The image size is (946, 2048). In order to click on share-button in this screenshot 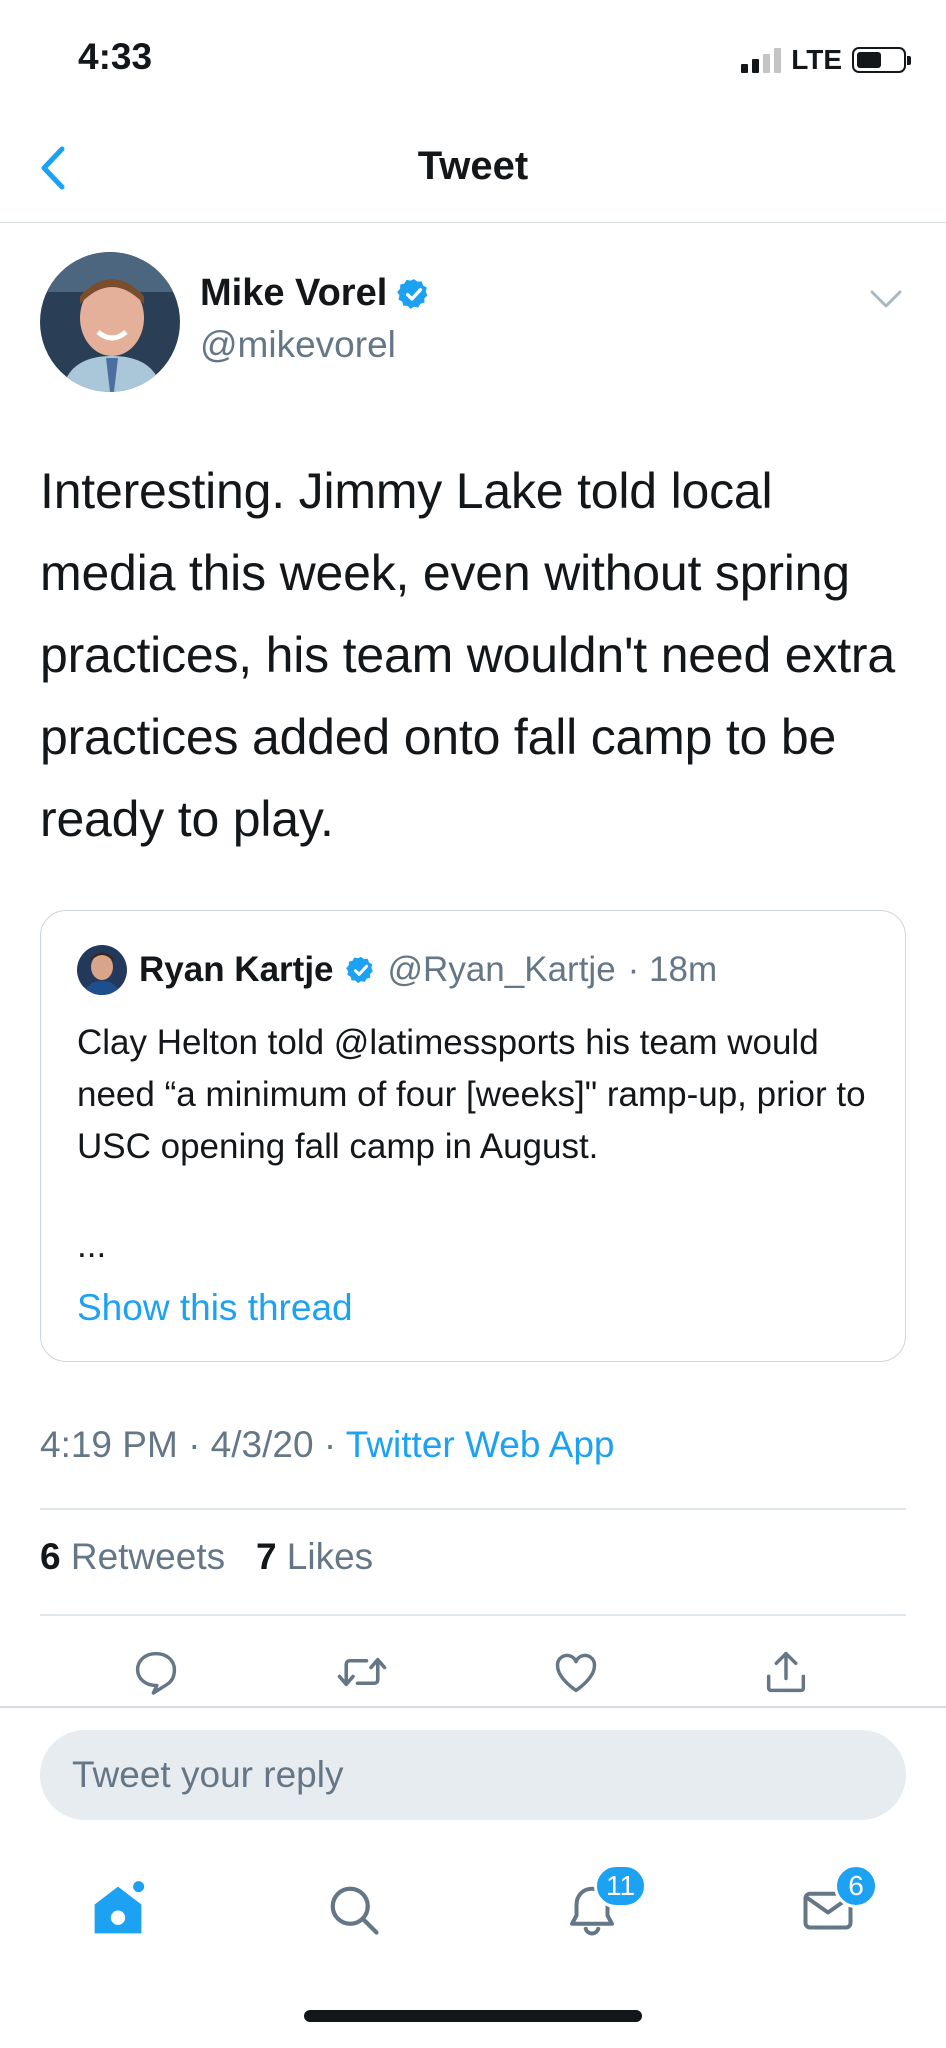, I will do `click(786, 1672)`.